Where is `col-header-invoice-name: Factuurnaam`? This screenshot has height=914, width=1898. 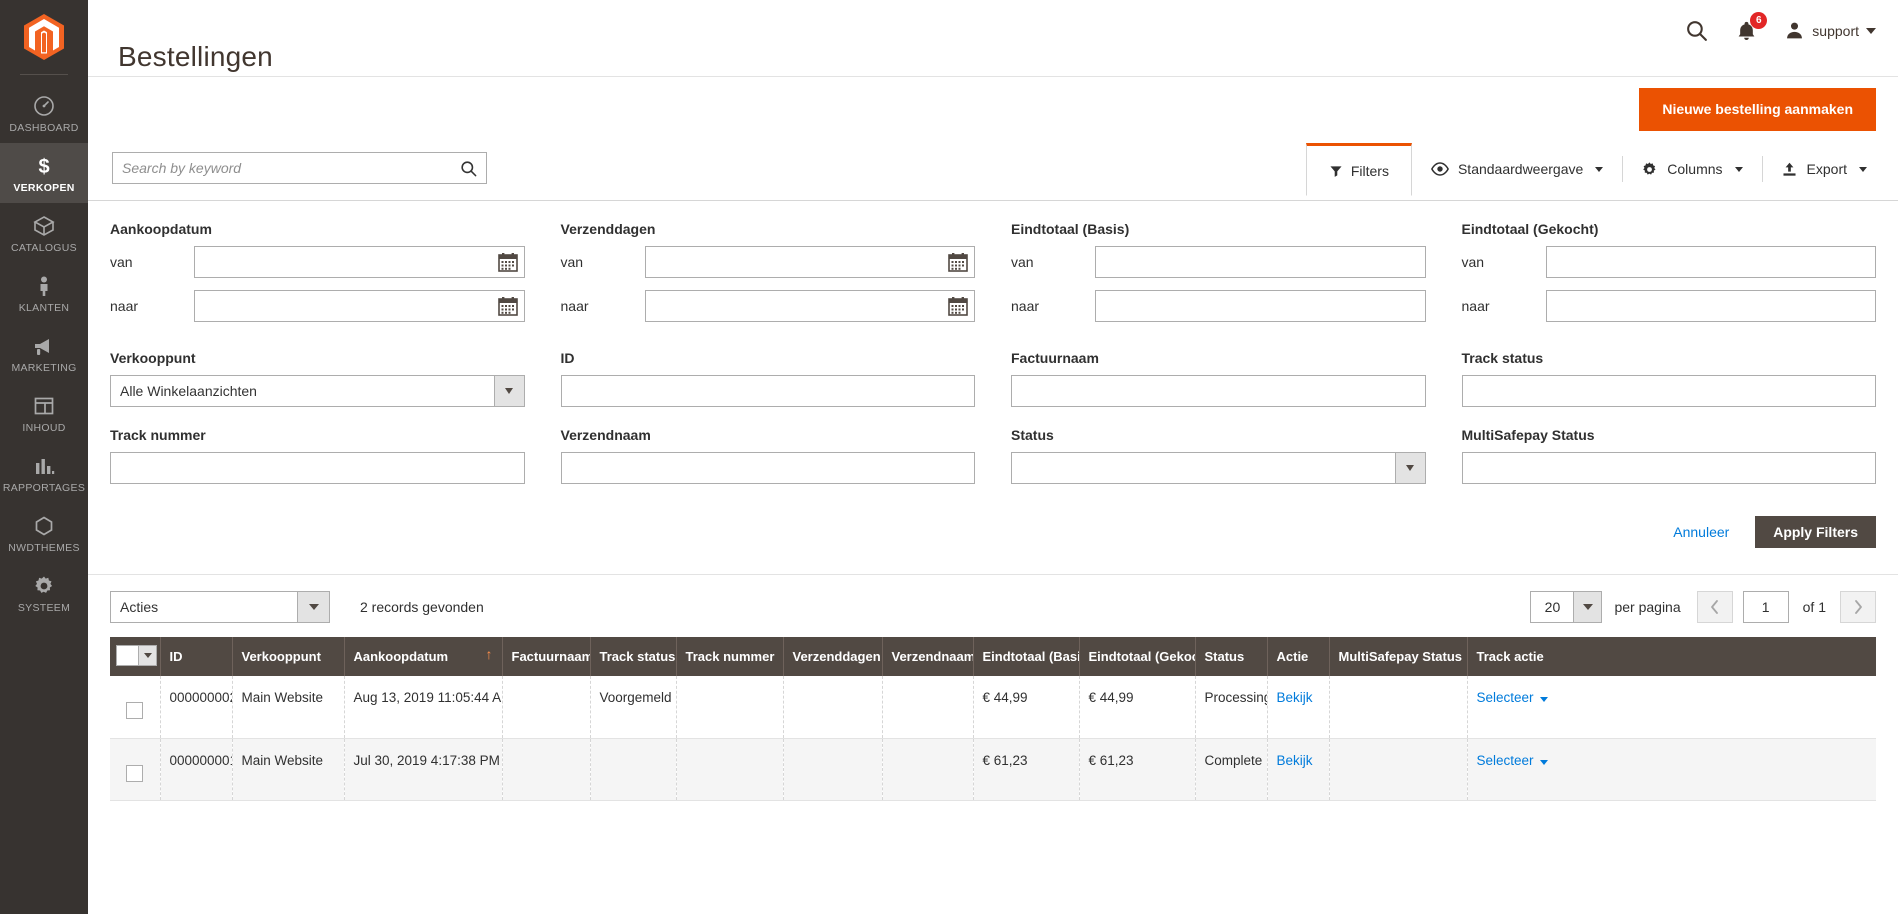
col-header-invoice-name: Factuurnaam is located at coordinates (546, 656).